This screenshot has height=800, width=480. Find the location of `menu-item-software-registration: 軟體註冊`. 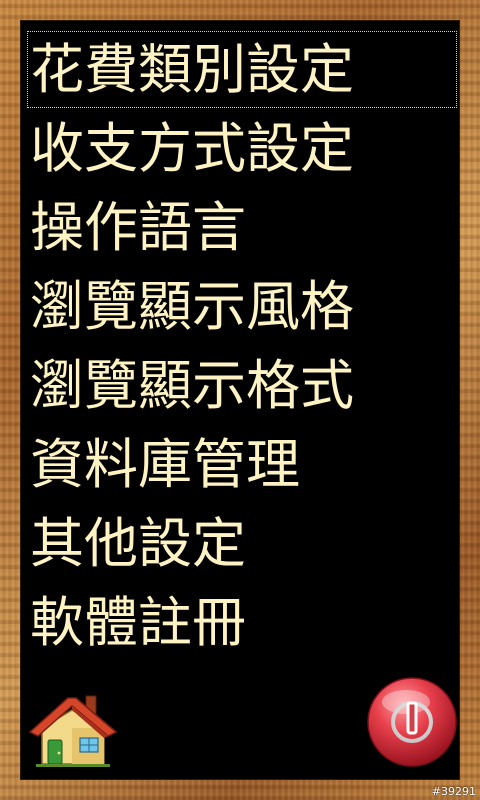

menu-item-software-registration: 軟體註冊 is located at coordinates (241, 622).